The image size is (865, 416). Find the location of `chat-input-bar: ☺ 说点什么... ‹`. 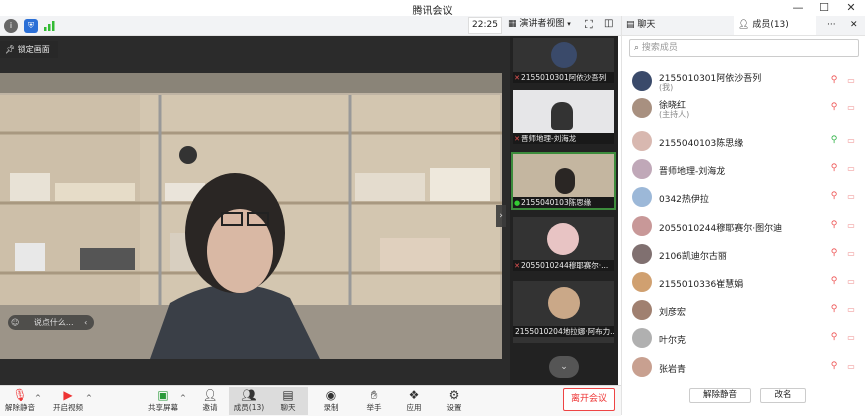

chat-input-bar: ☺ 说点什么... ‹ is located at coordinates (51, 322).